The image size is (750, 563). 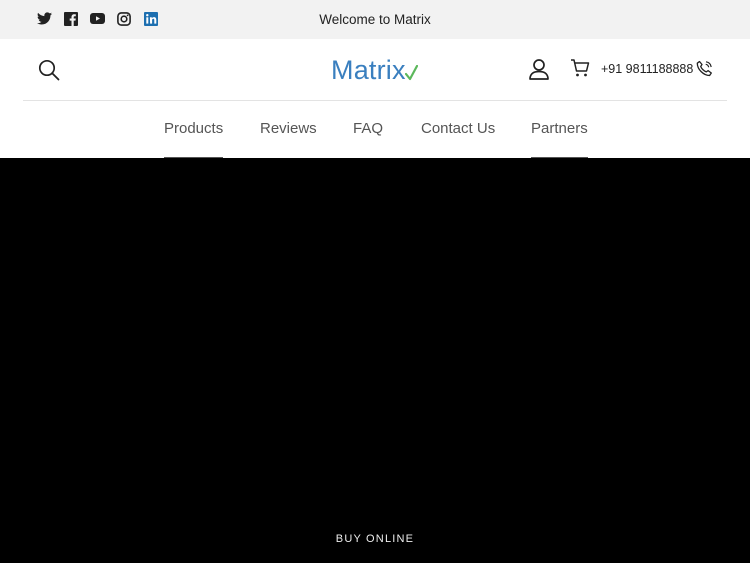 I want to click on nav-item-partners: Partners, so click(x=559, y=139).